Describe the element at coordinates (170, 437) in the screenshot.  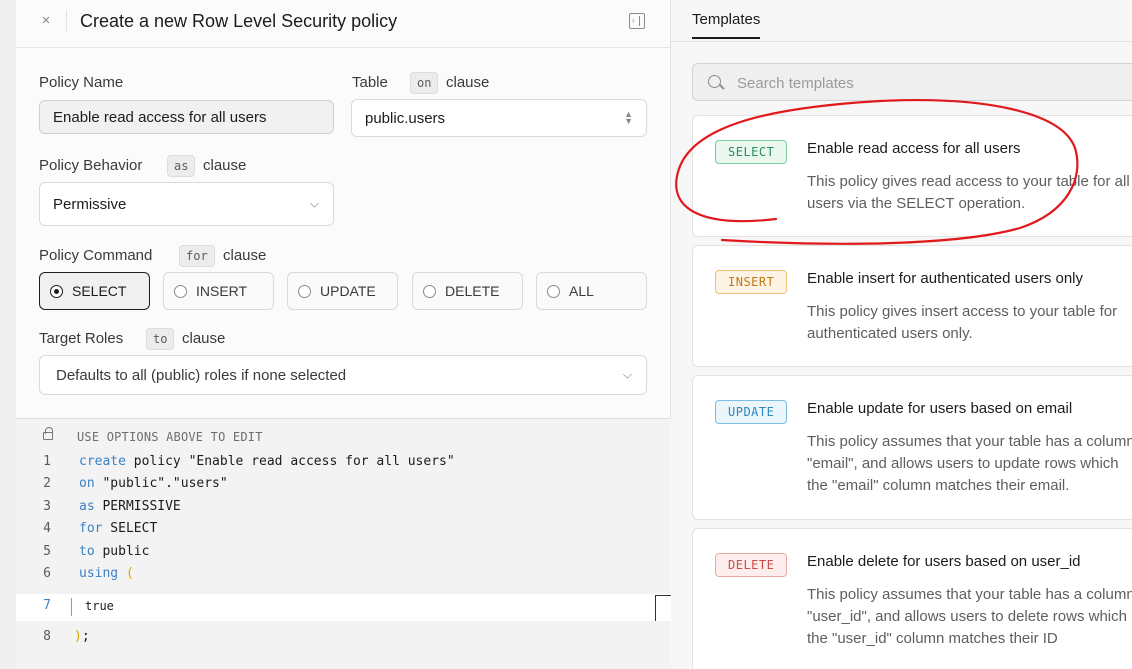
I see `editor-readonly-hint: USE OPTIONS ABOVE TO EDIT` at that location.